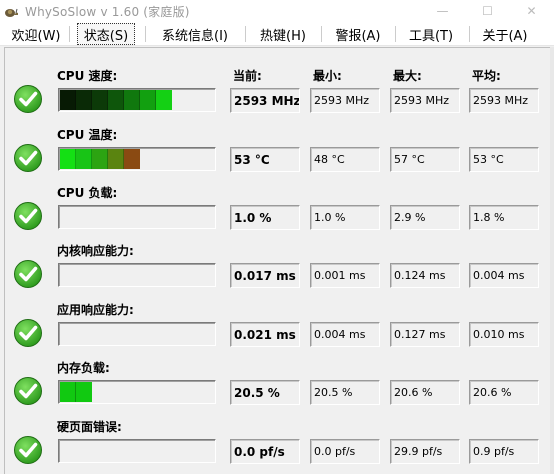  What do you see at coordinates (345, 334) in the screenshot?
I see `min-value: 0.004 ms` at bounding box center [345, 334].